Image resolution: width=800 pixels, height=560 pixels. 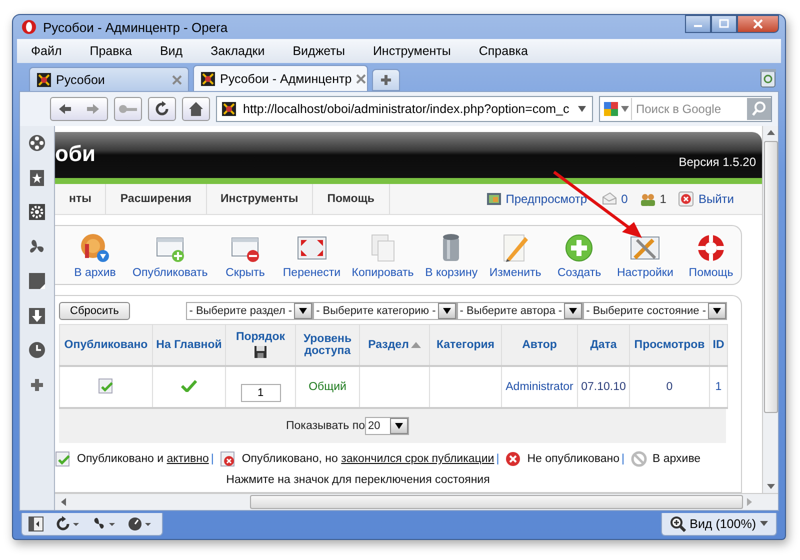 I want to click on reload-button, so click(x=162, y=109).